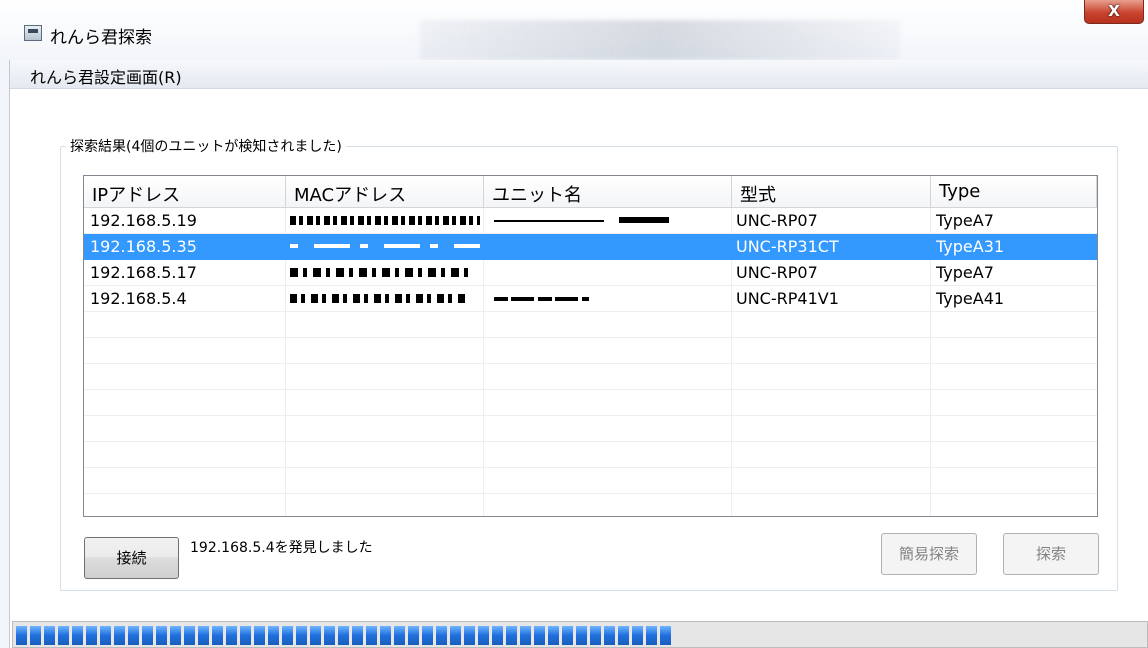  I want to click on close-button: X, so click(1114, 12).